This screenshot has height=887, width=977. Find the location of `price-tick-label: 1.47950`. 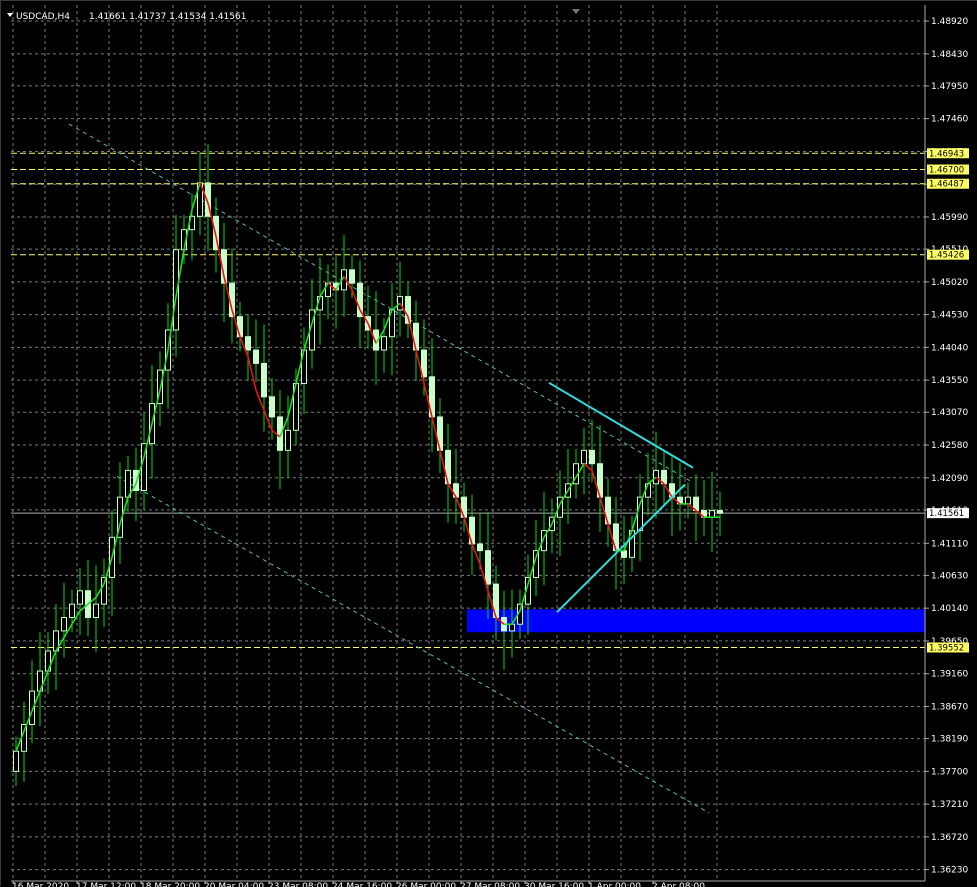

price-tick-label: 1.47950 is located at coordinates (949, 87).